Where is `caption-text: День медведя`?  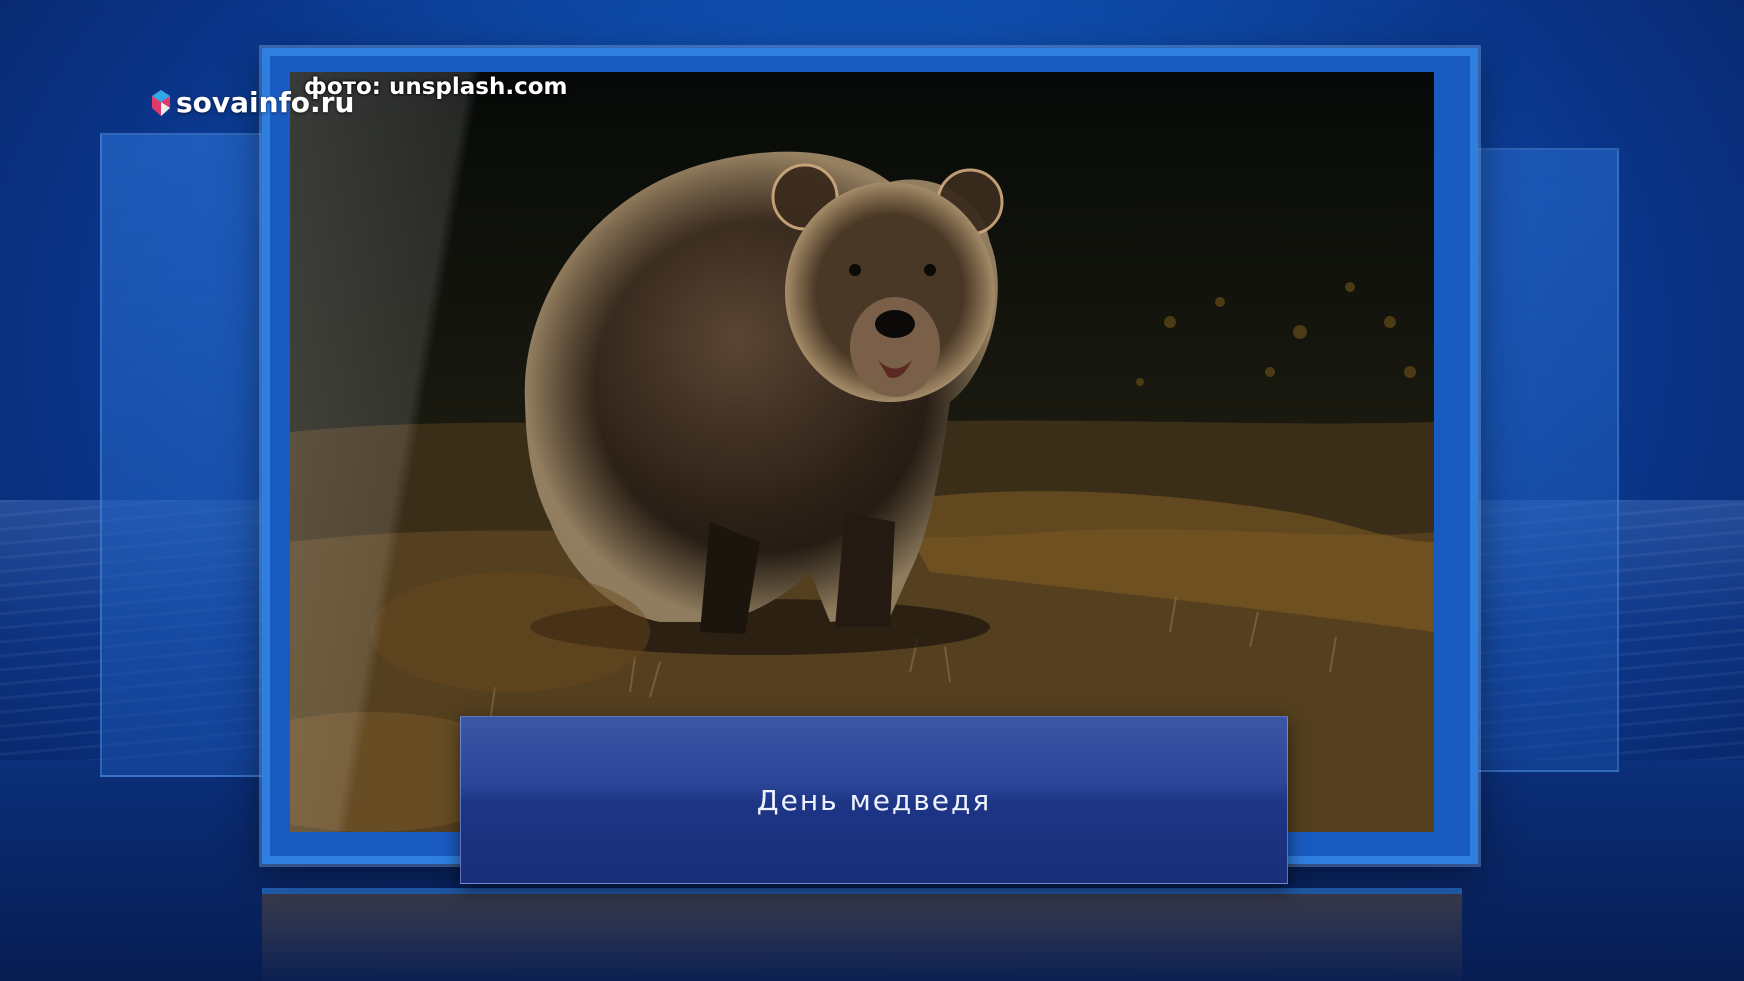 caption-text: День медведя is located at coordinates (874, 800).